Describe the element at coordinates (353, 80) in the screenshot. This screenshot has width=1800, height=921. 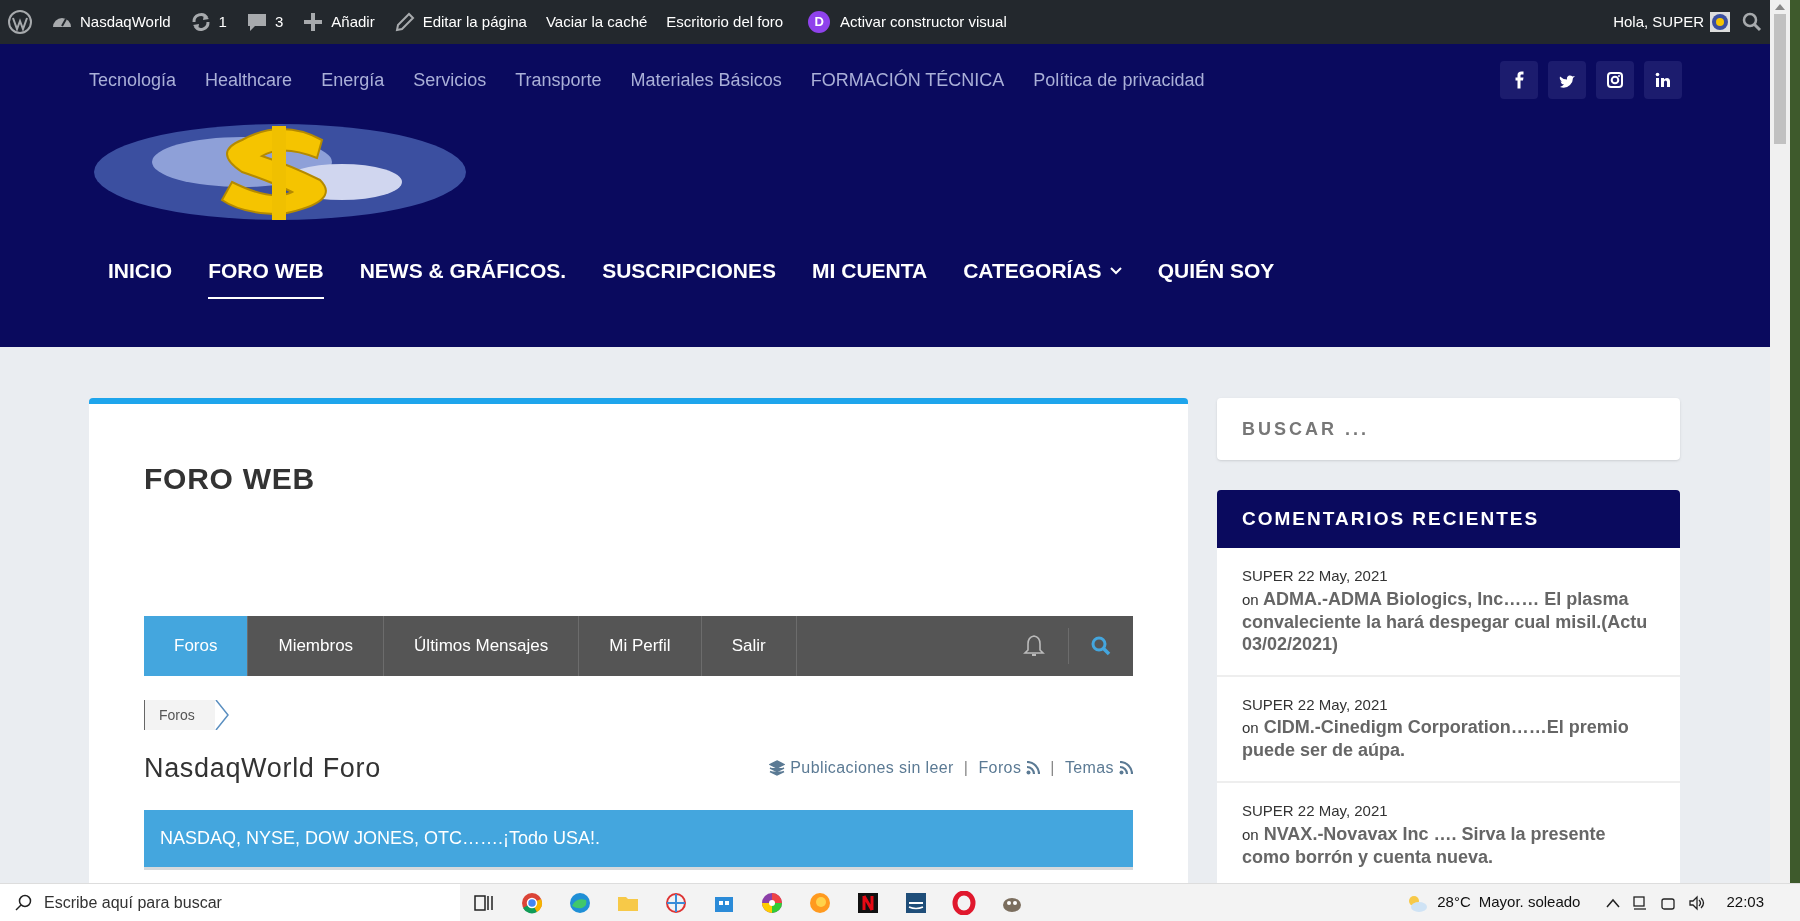
I see `top-menu-link: Energía` at that location.